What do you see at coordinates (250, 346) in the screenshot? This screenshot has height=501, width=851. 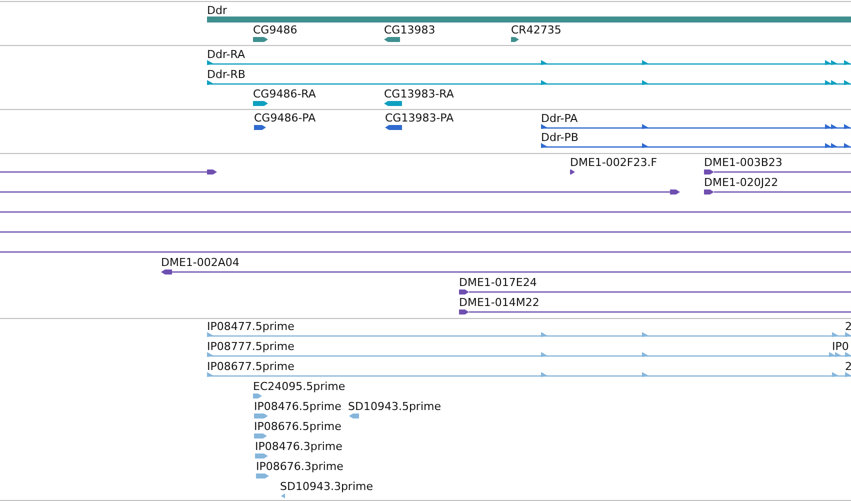 I see `feature-label: IP08777.5prime` at bounding box center [250, 346].